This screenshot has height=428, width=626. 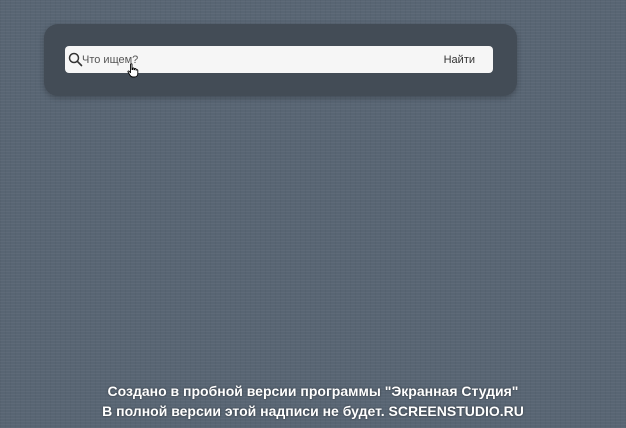 What do you see at coordinates (75, 59) in the screenshot?
I see `search-icon` at bounding box center [75, 59].